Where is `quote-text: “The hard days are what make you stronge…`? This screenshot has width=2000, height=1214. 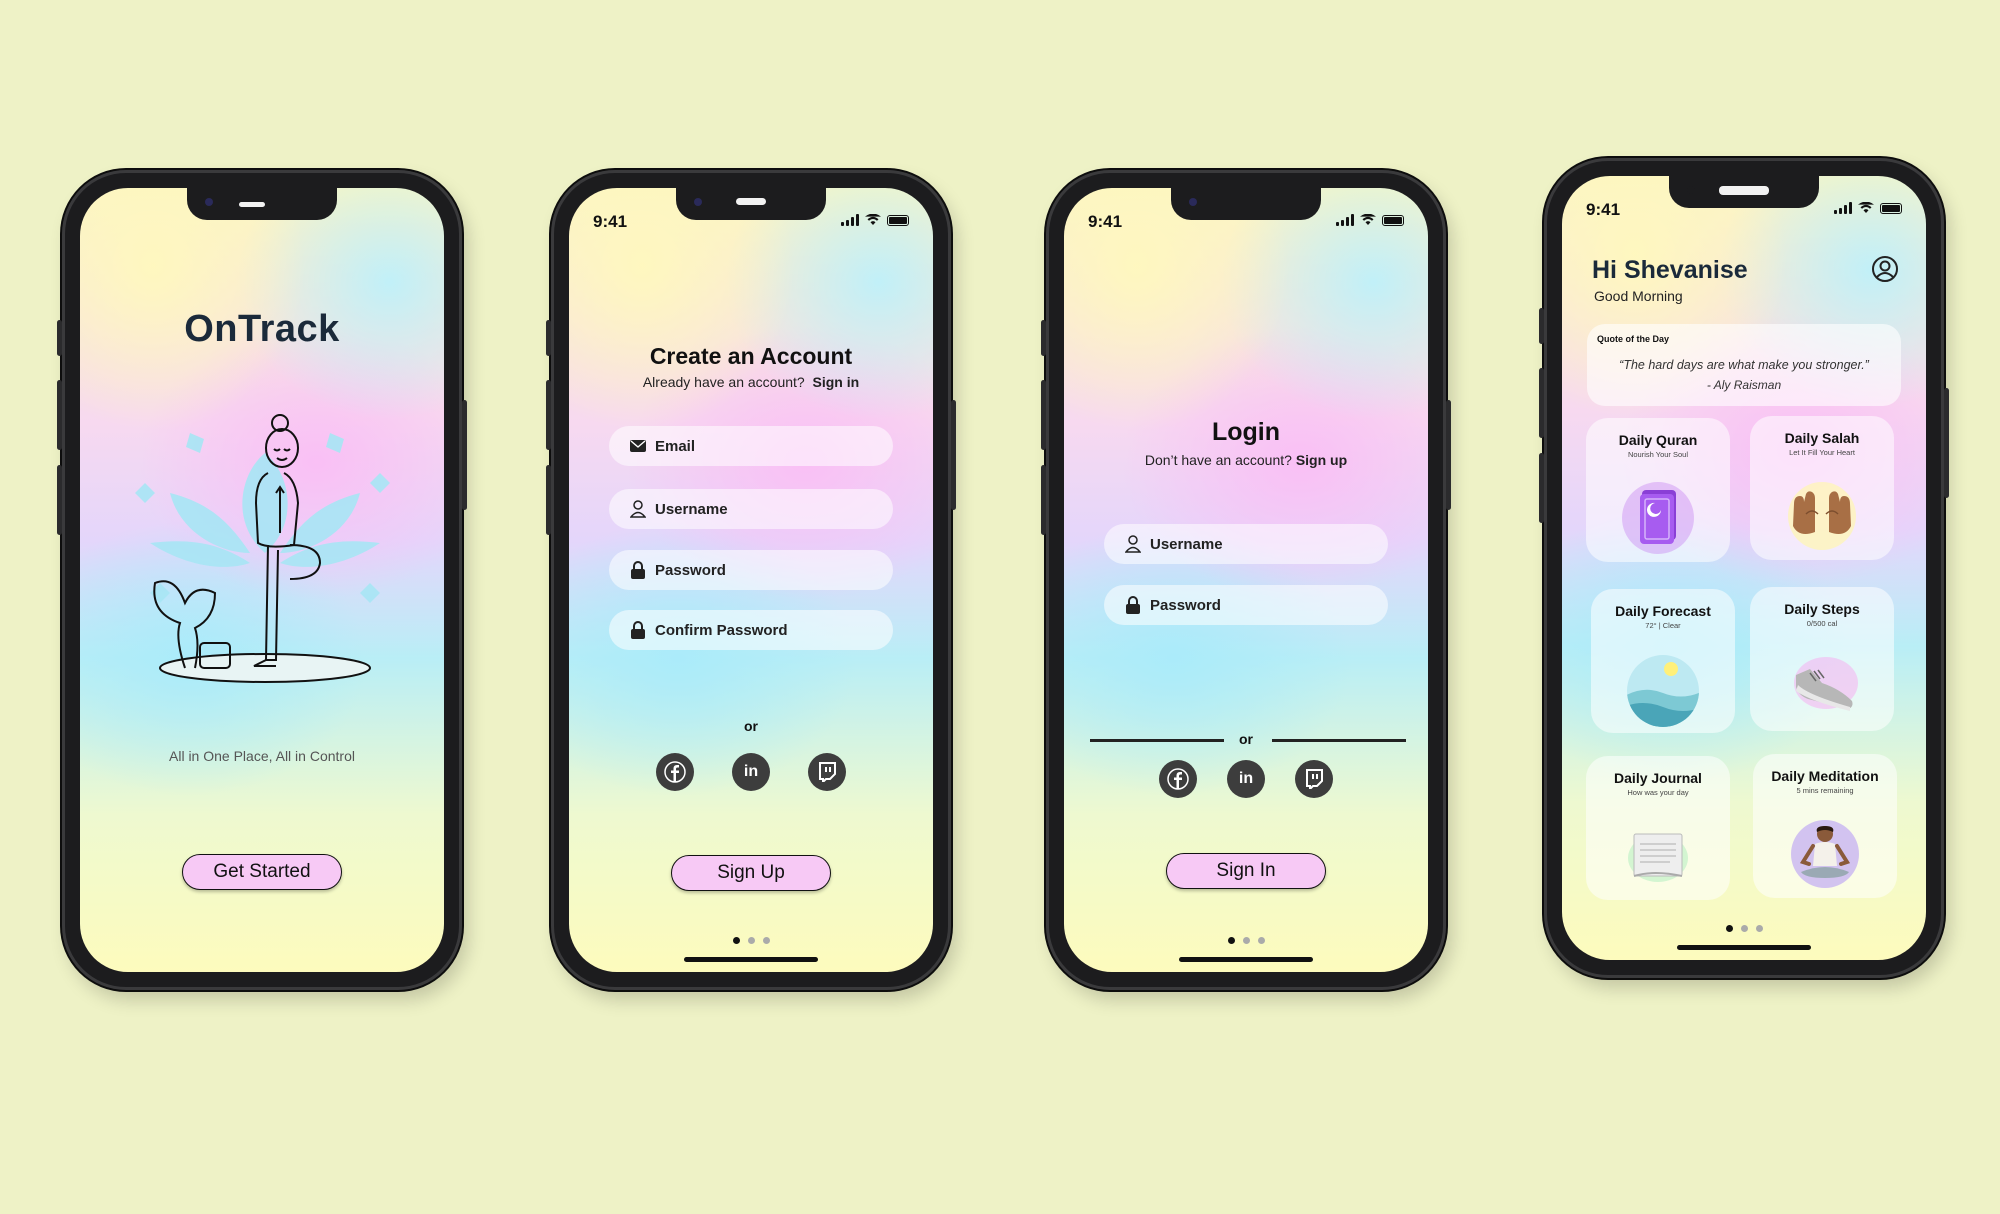
quote-text: “The hard days are what make you stronge… is located at coordinates (1744, 365).